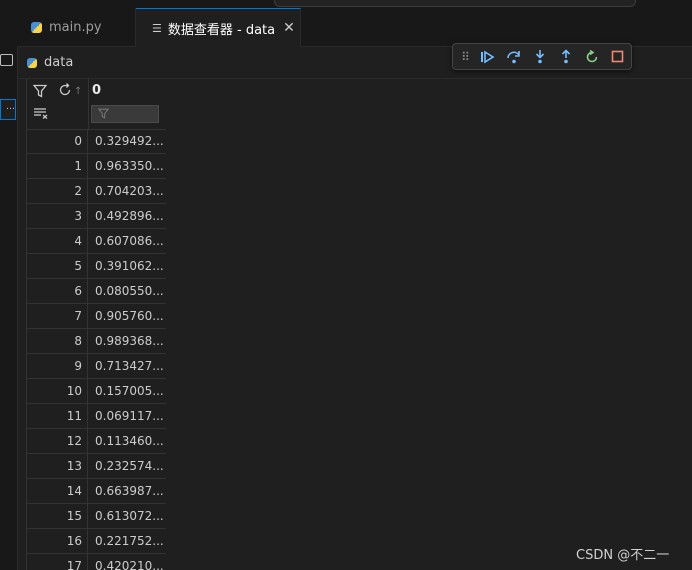  Describe the element at coordinates (57, 416) in the screenshot. I see `row-index: 11` at that location.